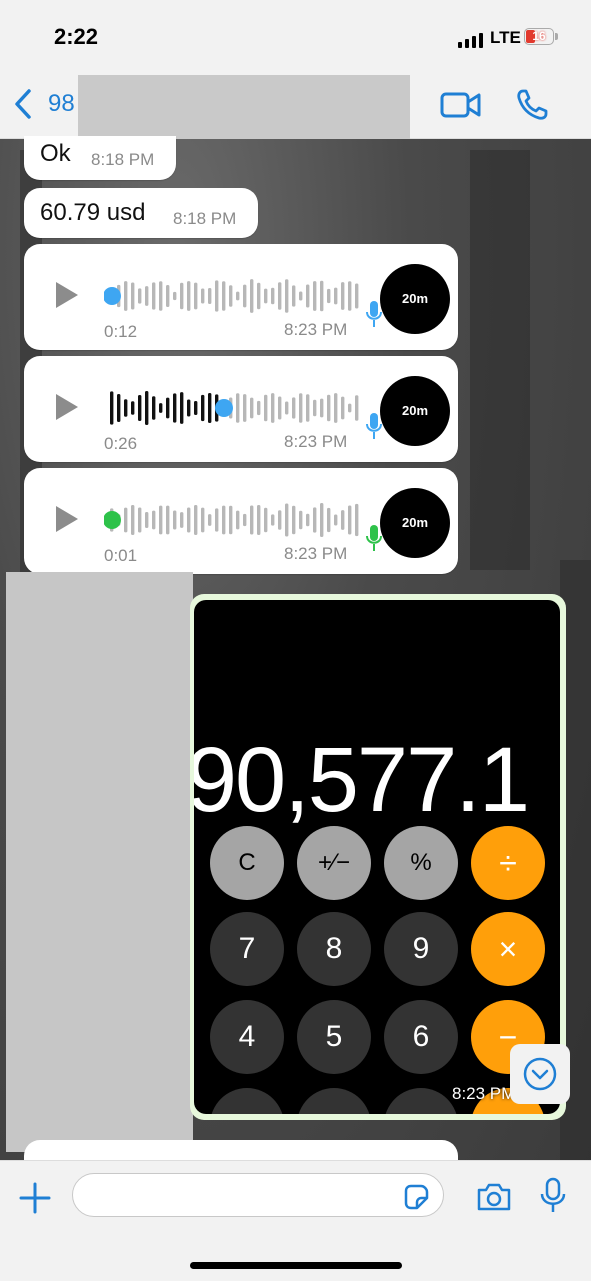 Image resolution: width=591 pixels, height=1281 pixels. What do you see at coordinates (461, 105) in the screenshot?
I see `video-camera-icon` at bounding box center [461, 105].